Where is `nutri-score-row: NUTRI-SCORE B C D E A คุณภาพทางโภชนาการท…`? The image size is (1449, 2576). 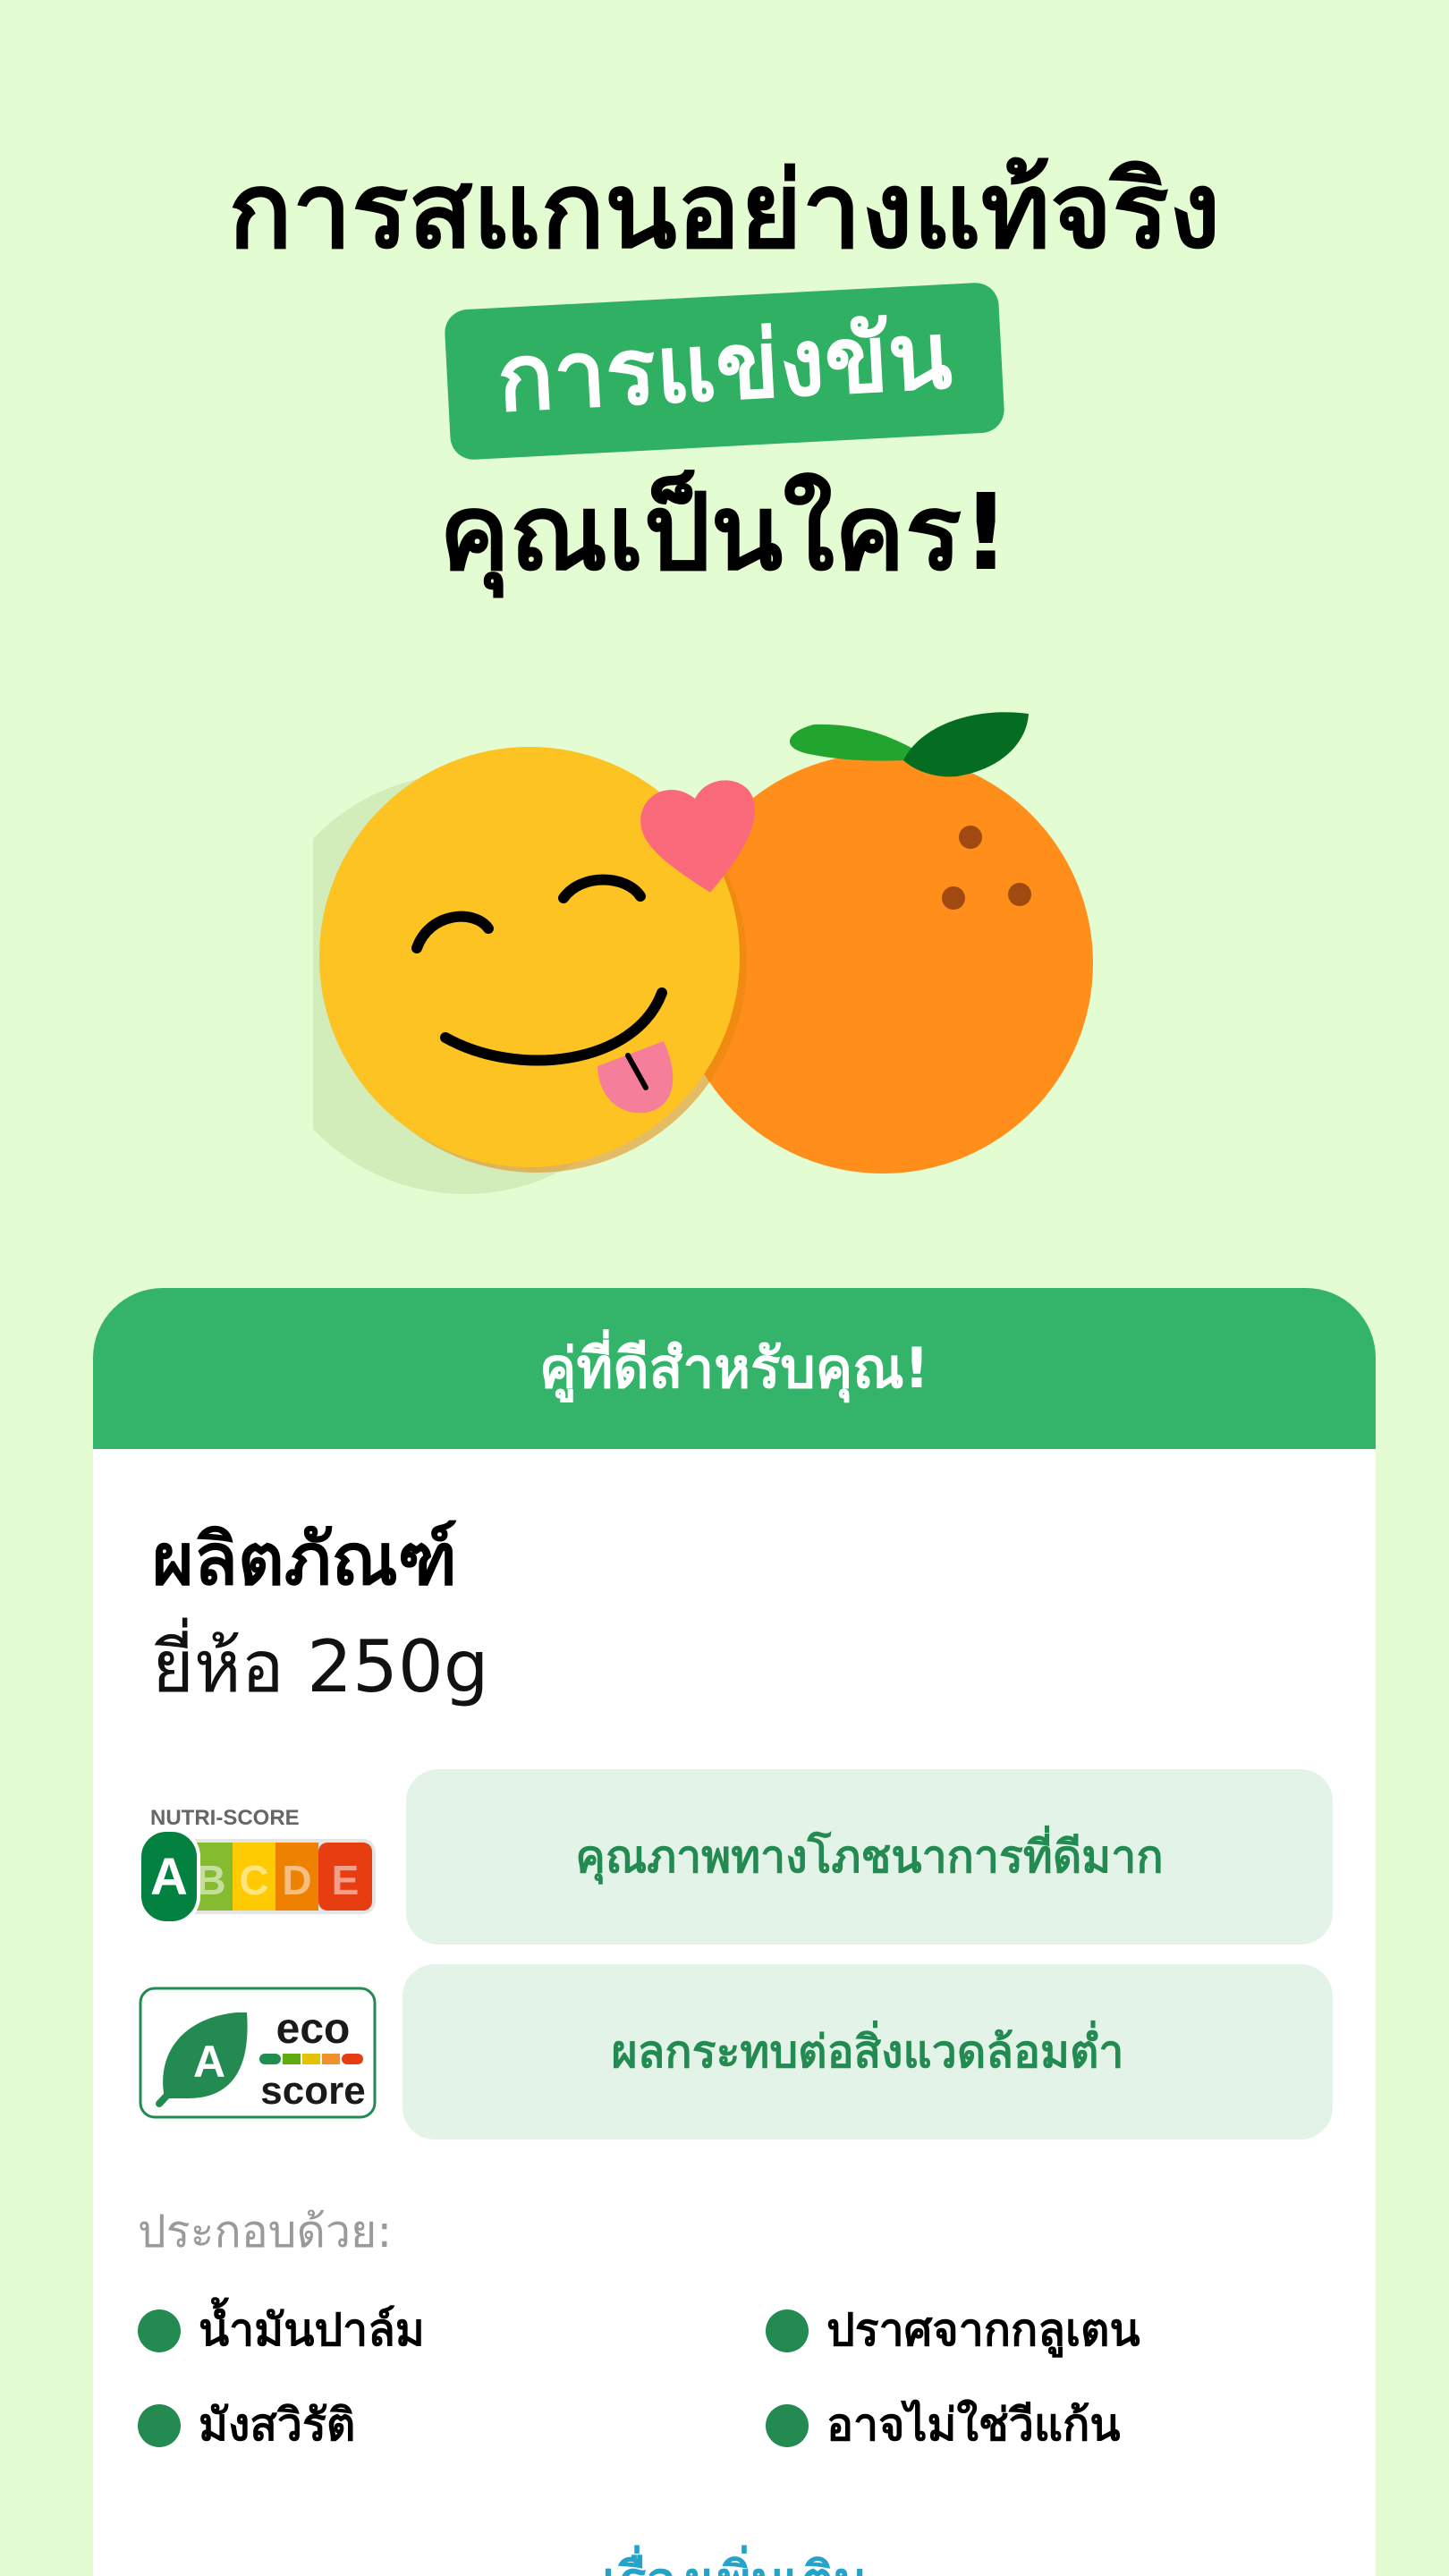 nutri-score-row: NUTRI-SCORE B C D E A คุณภาพทางโภชนาการท… is located at coordinates (737, 1857).